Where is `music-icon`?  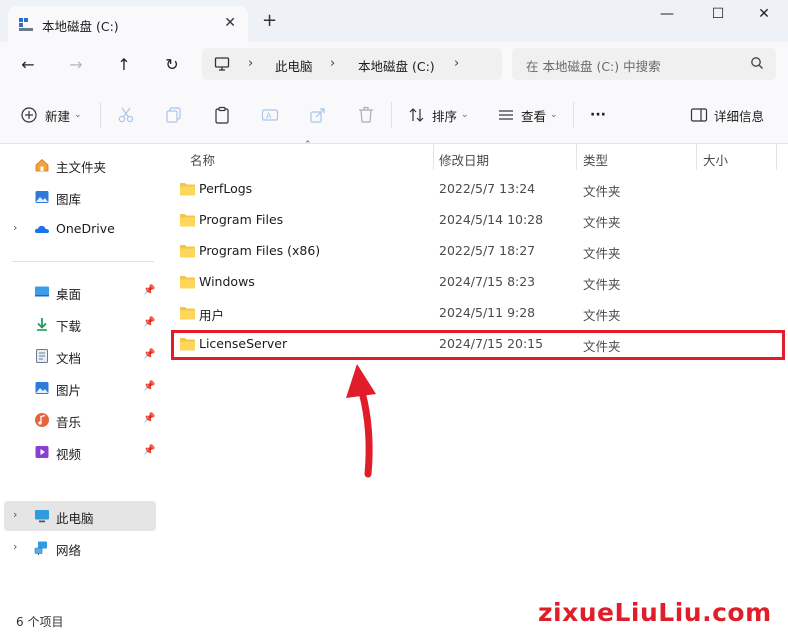
music-icon is located at coordinates (42, 420).